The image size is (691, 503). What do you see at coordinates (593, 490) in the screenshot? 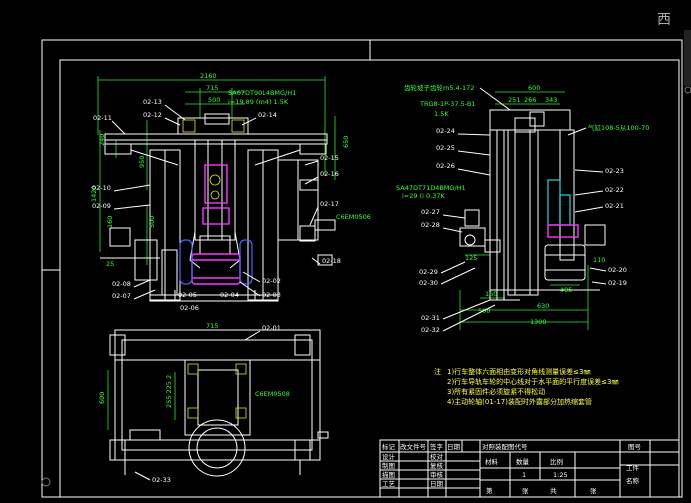
I see `label-title_block-zhang2: 张` at bounding box center [593, 490].